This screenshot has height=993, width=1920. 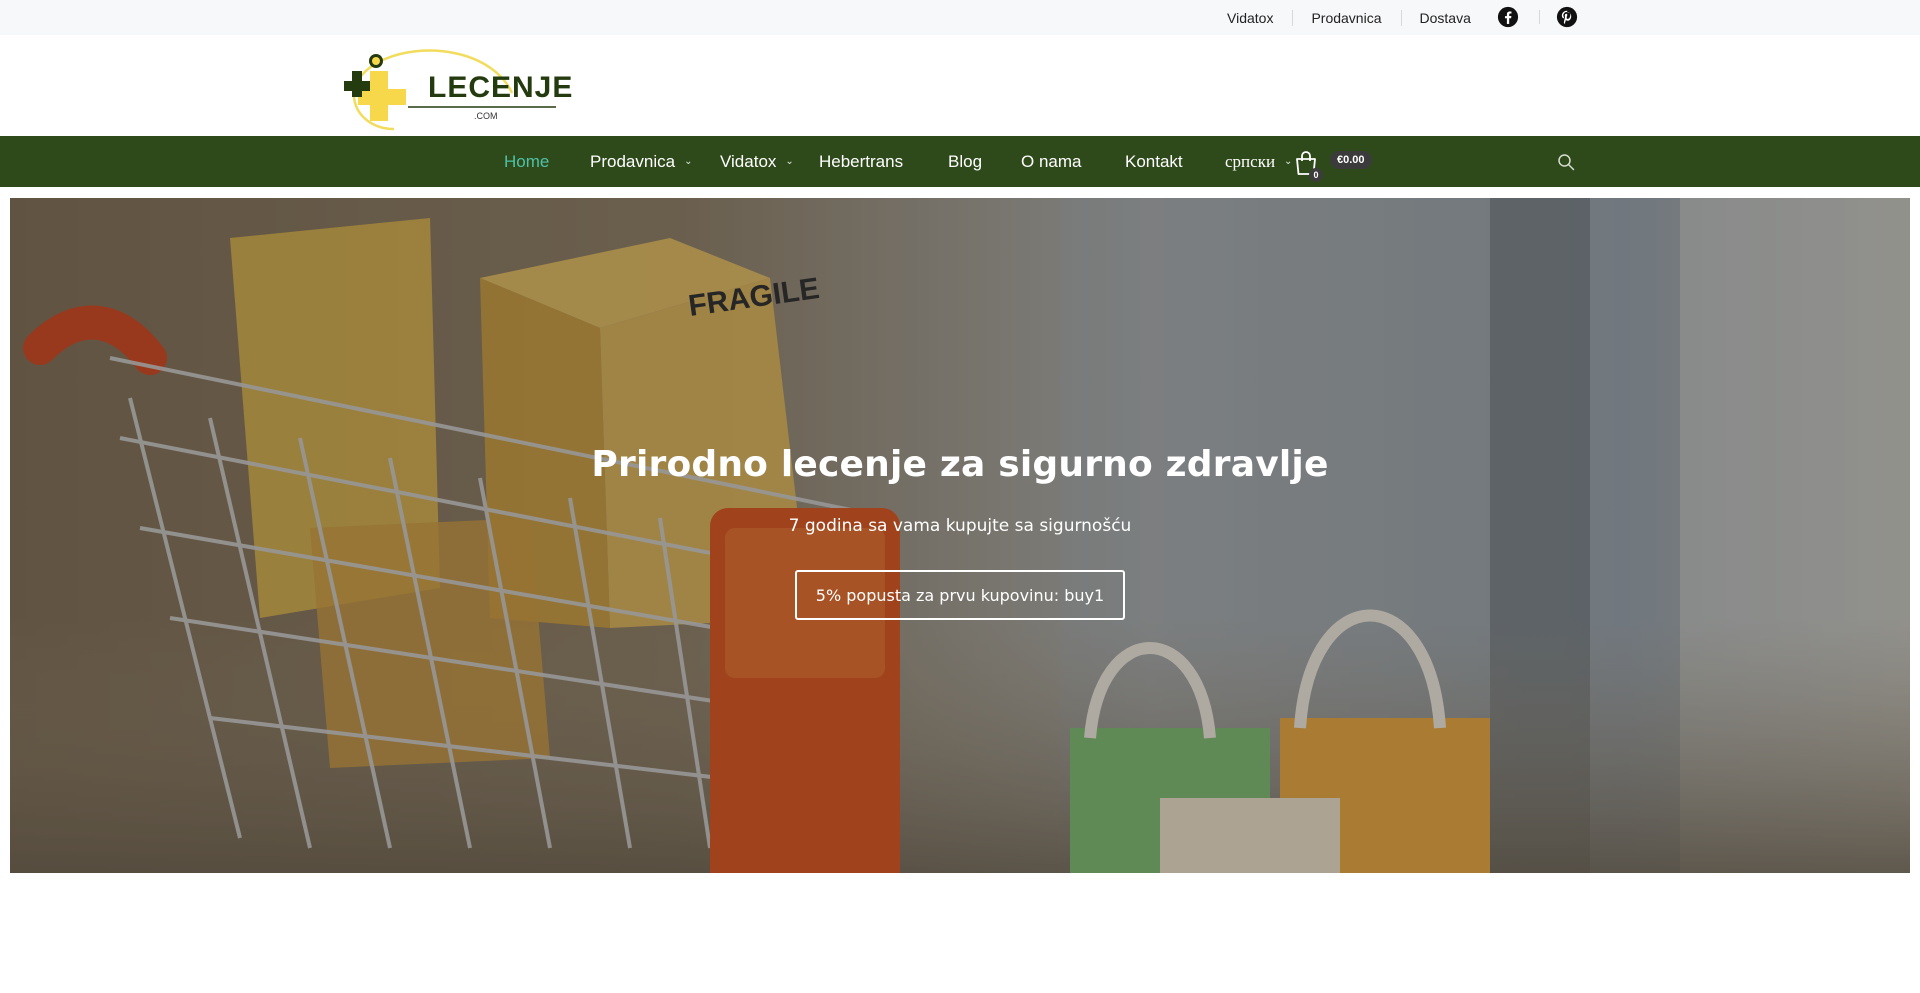 I want to click on nav-vidatox-label: Vidatox, so click(x=748, y=161).